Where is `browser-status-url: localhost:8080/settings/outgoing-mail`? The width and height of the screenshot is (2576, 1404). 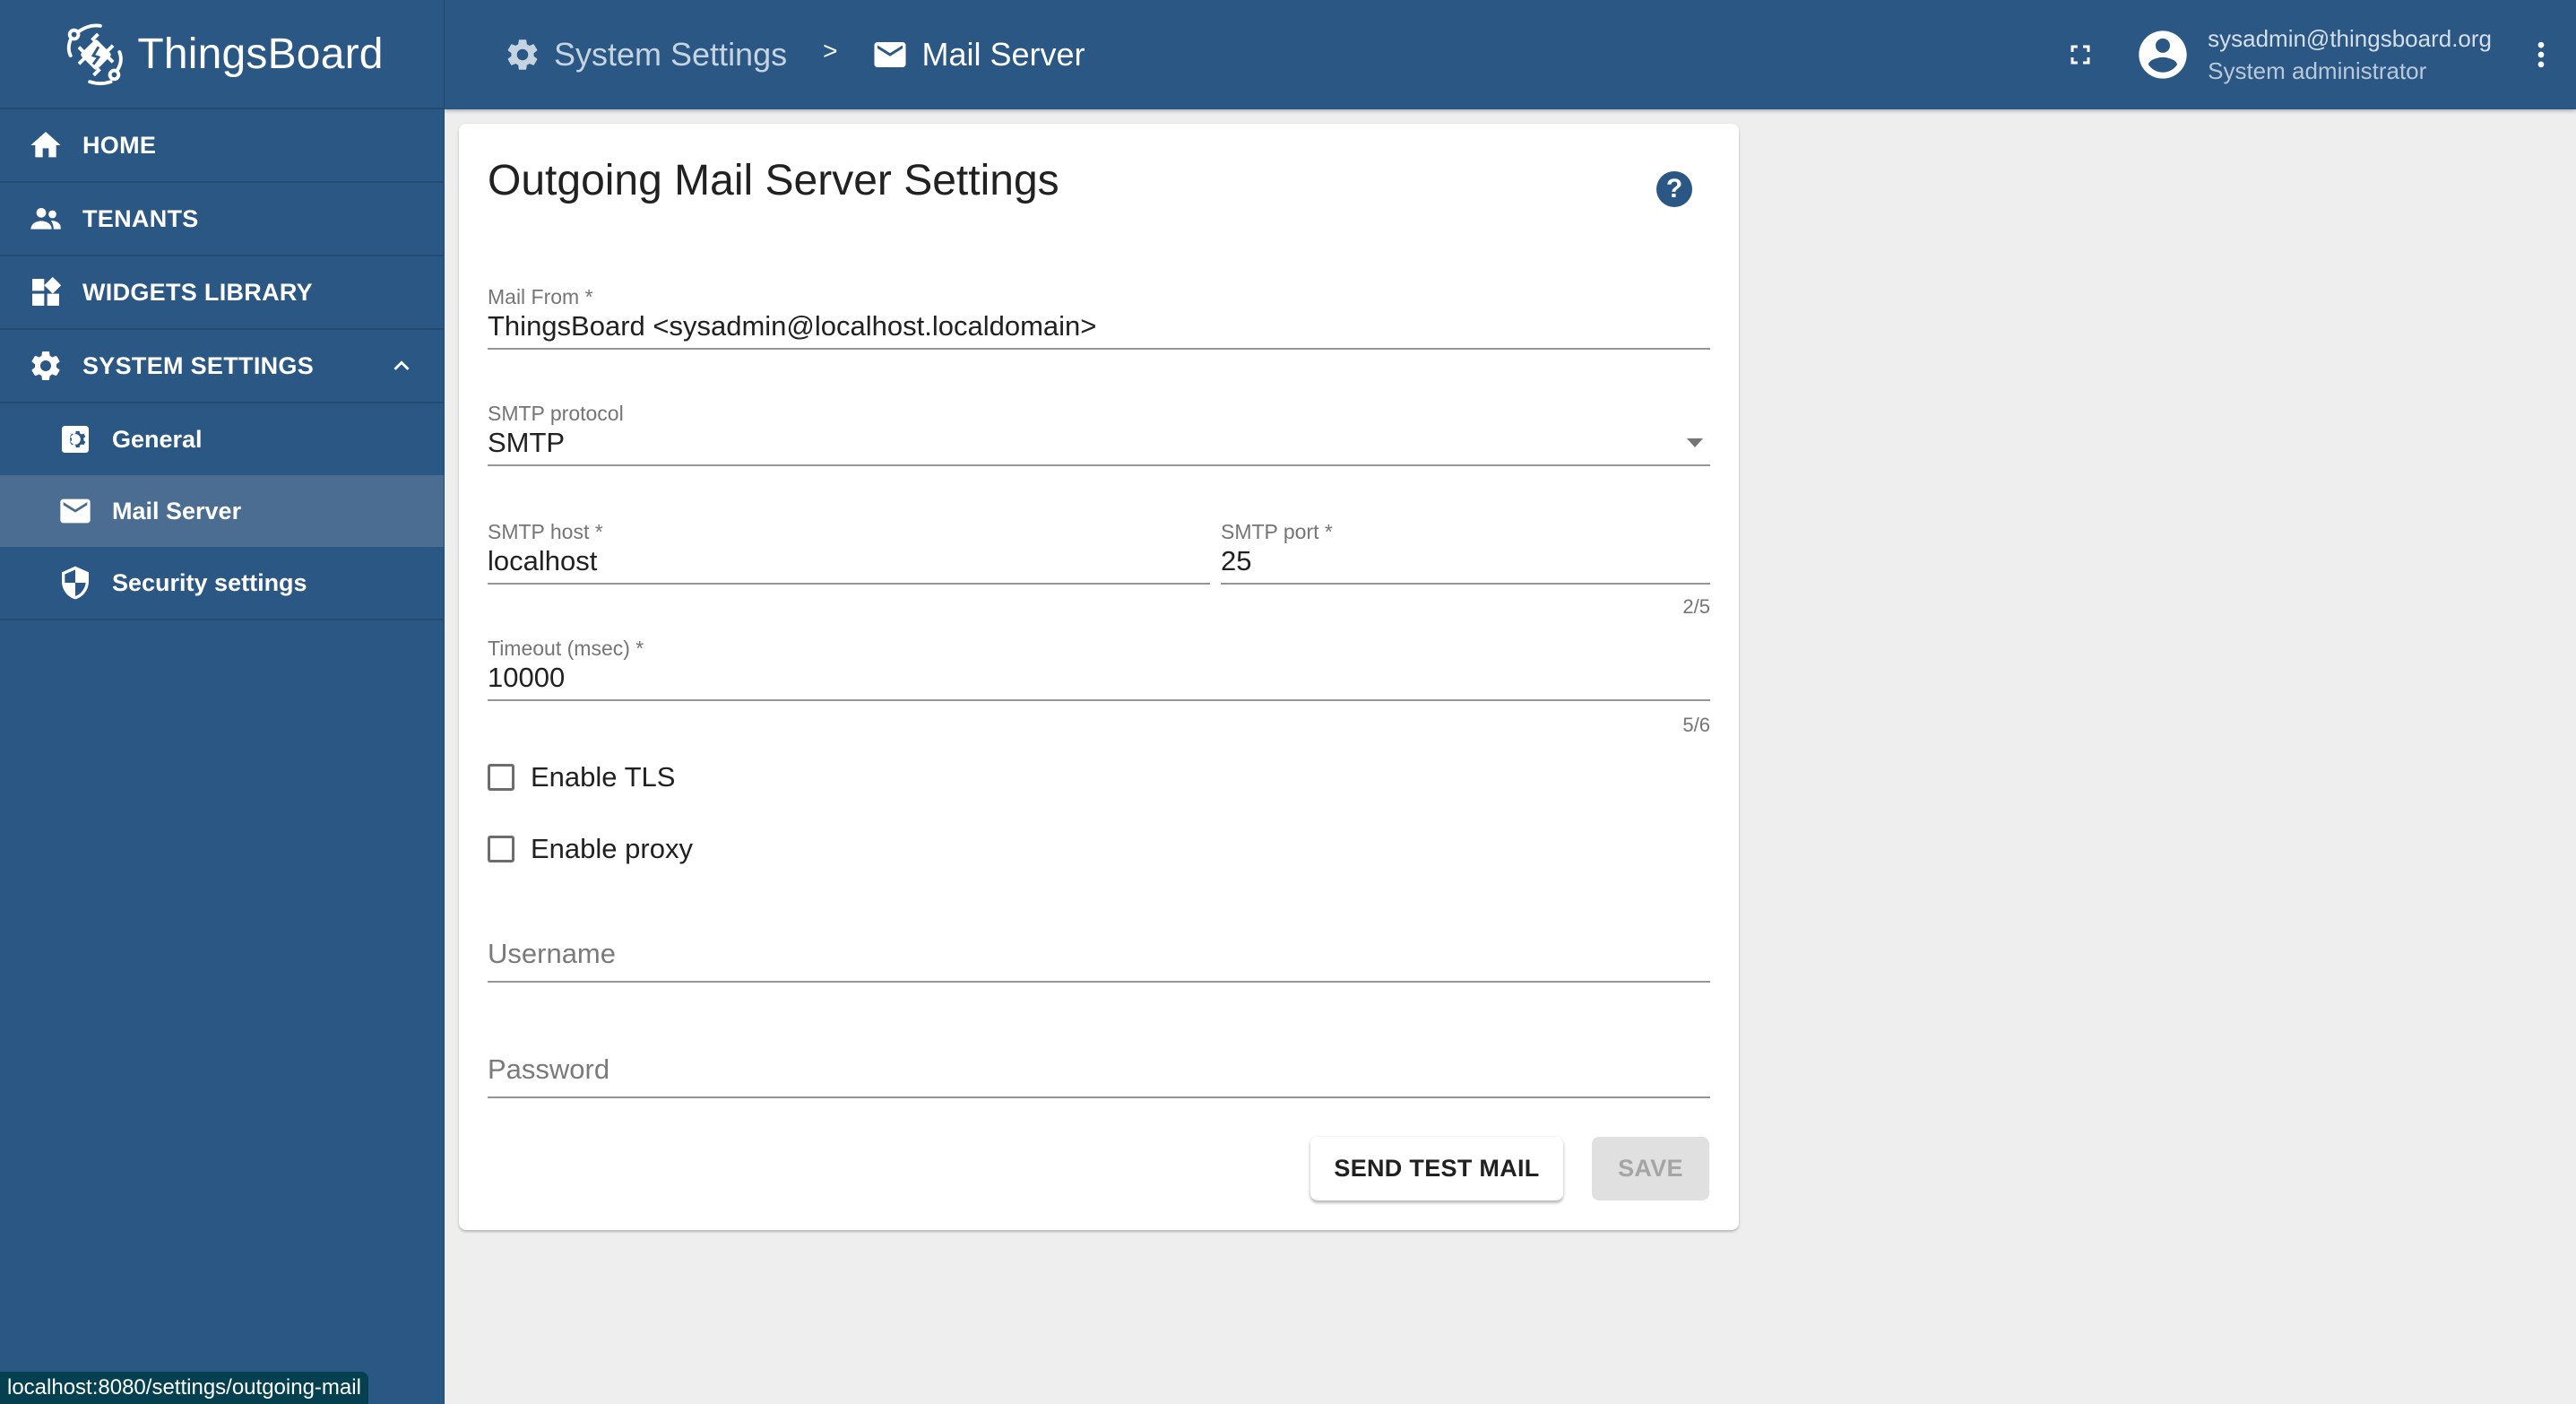
browser-status-url: localhost:8080/settings/outgoing-mail is located at coordinates (184, 1388).